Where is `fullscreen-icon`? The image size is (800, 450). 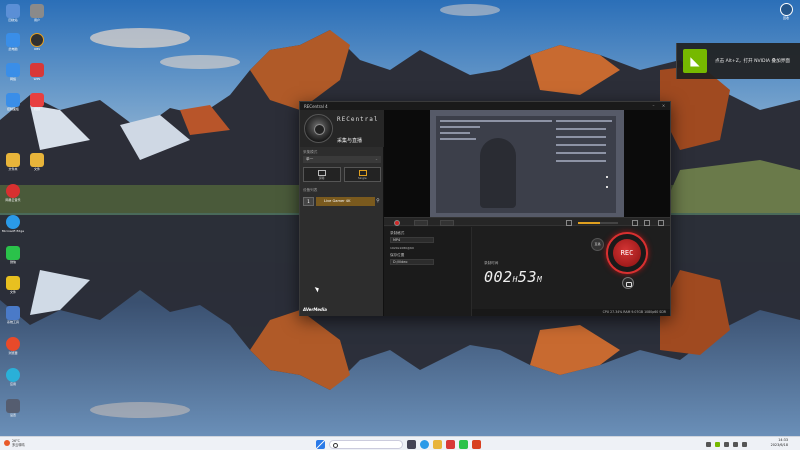
fullscreen-icon is located at coordinates (635, 222).